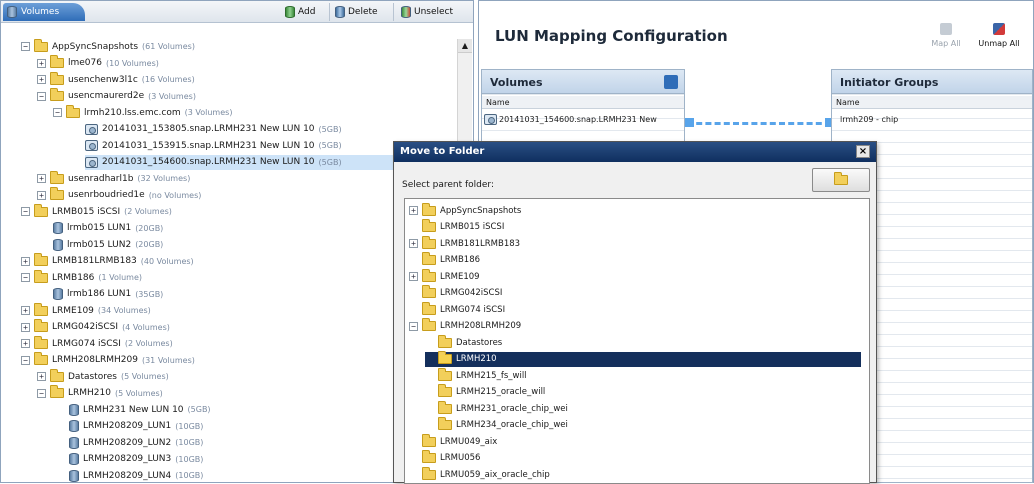 Image resolution: width=1034 pixels, height=484 pixels. Describe the element at coordinates (106, 195) in the screenshot. I see `tree-row-label: usenrboudried1e` at that location.